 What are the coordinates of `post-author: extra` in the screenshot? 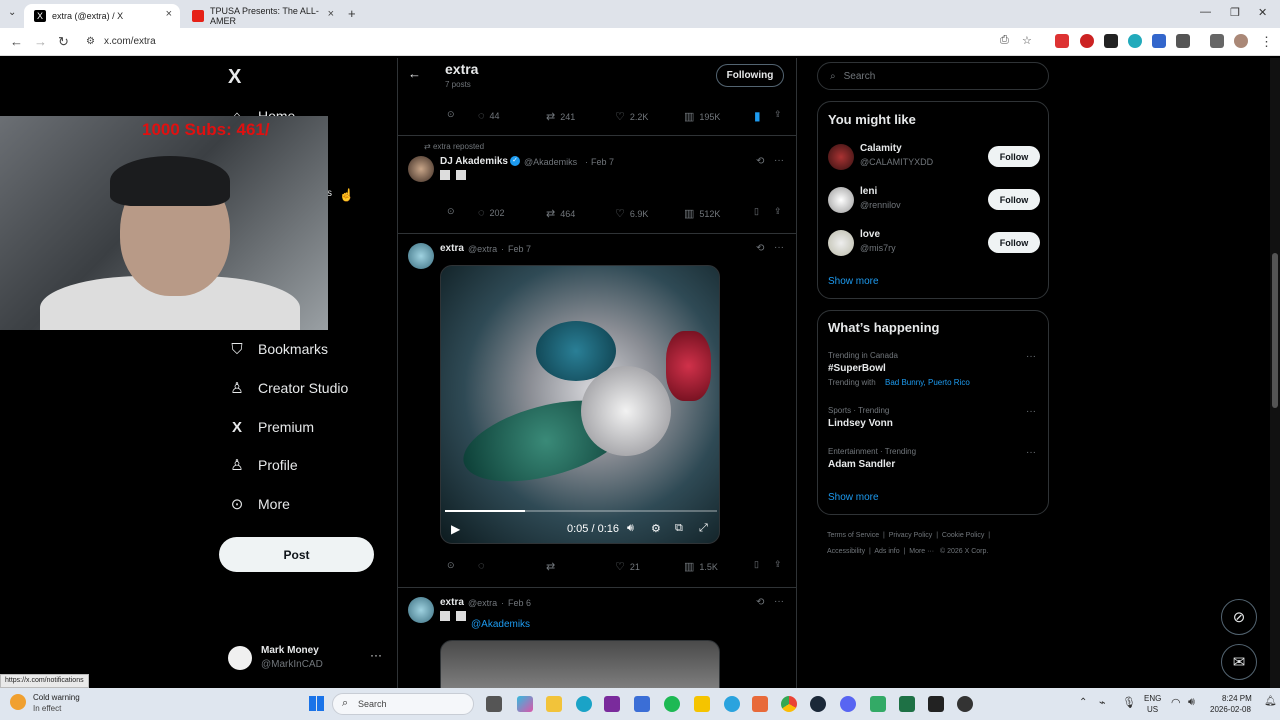 It's located at (452, 248).